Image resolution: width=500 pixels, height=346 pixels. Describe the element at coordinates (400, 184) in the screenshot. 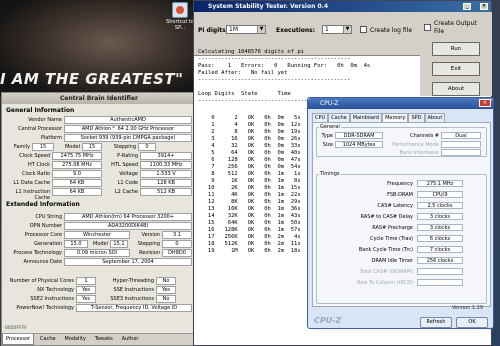

I see `timing-label: Frequency` at that location.